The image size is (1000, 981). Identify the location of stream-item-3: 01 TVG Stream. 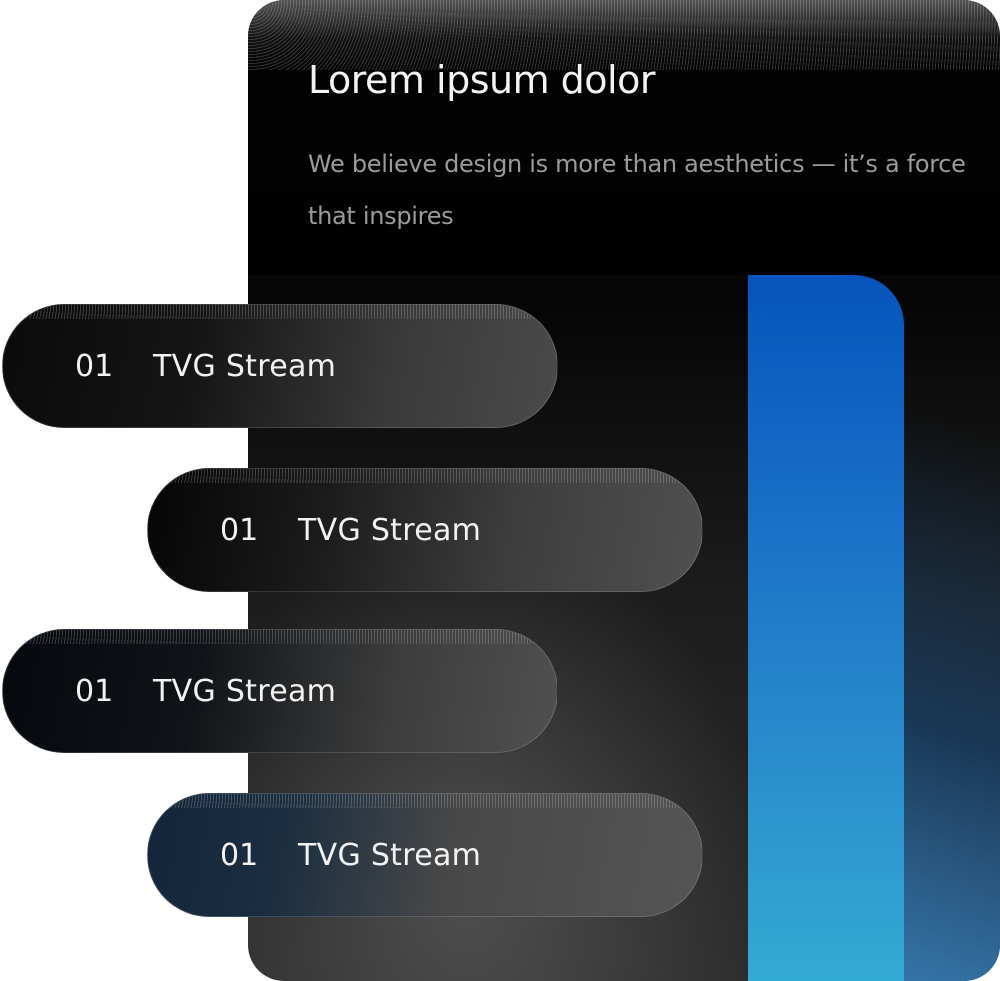
(280, 691).